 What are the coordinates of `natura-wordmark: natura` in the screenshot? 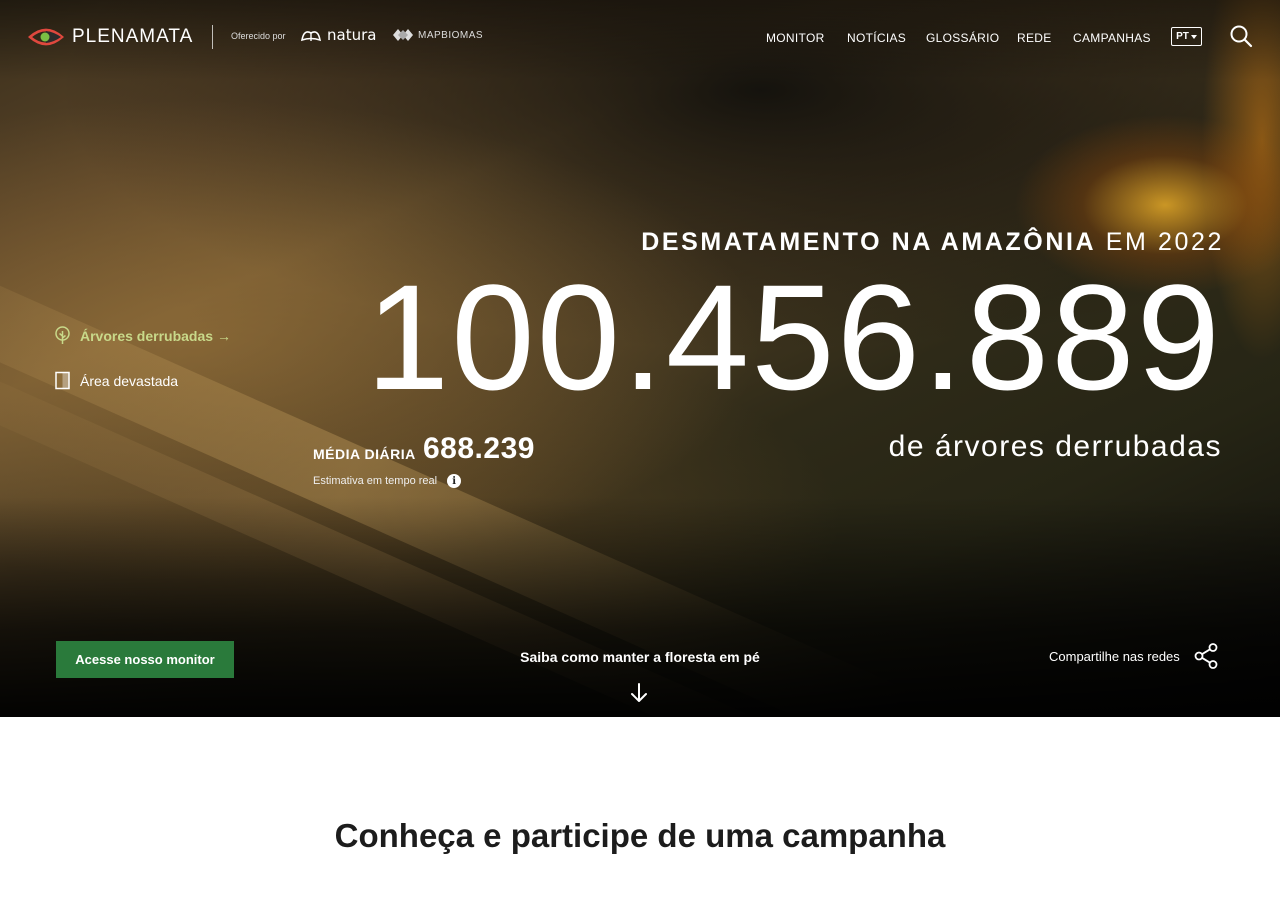 It's located at (352, 35).